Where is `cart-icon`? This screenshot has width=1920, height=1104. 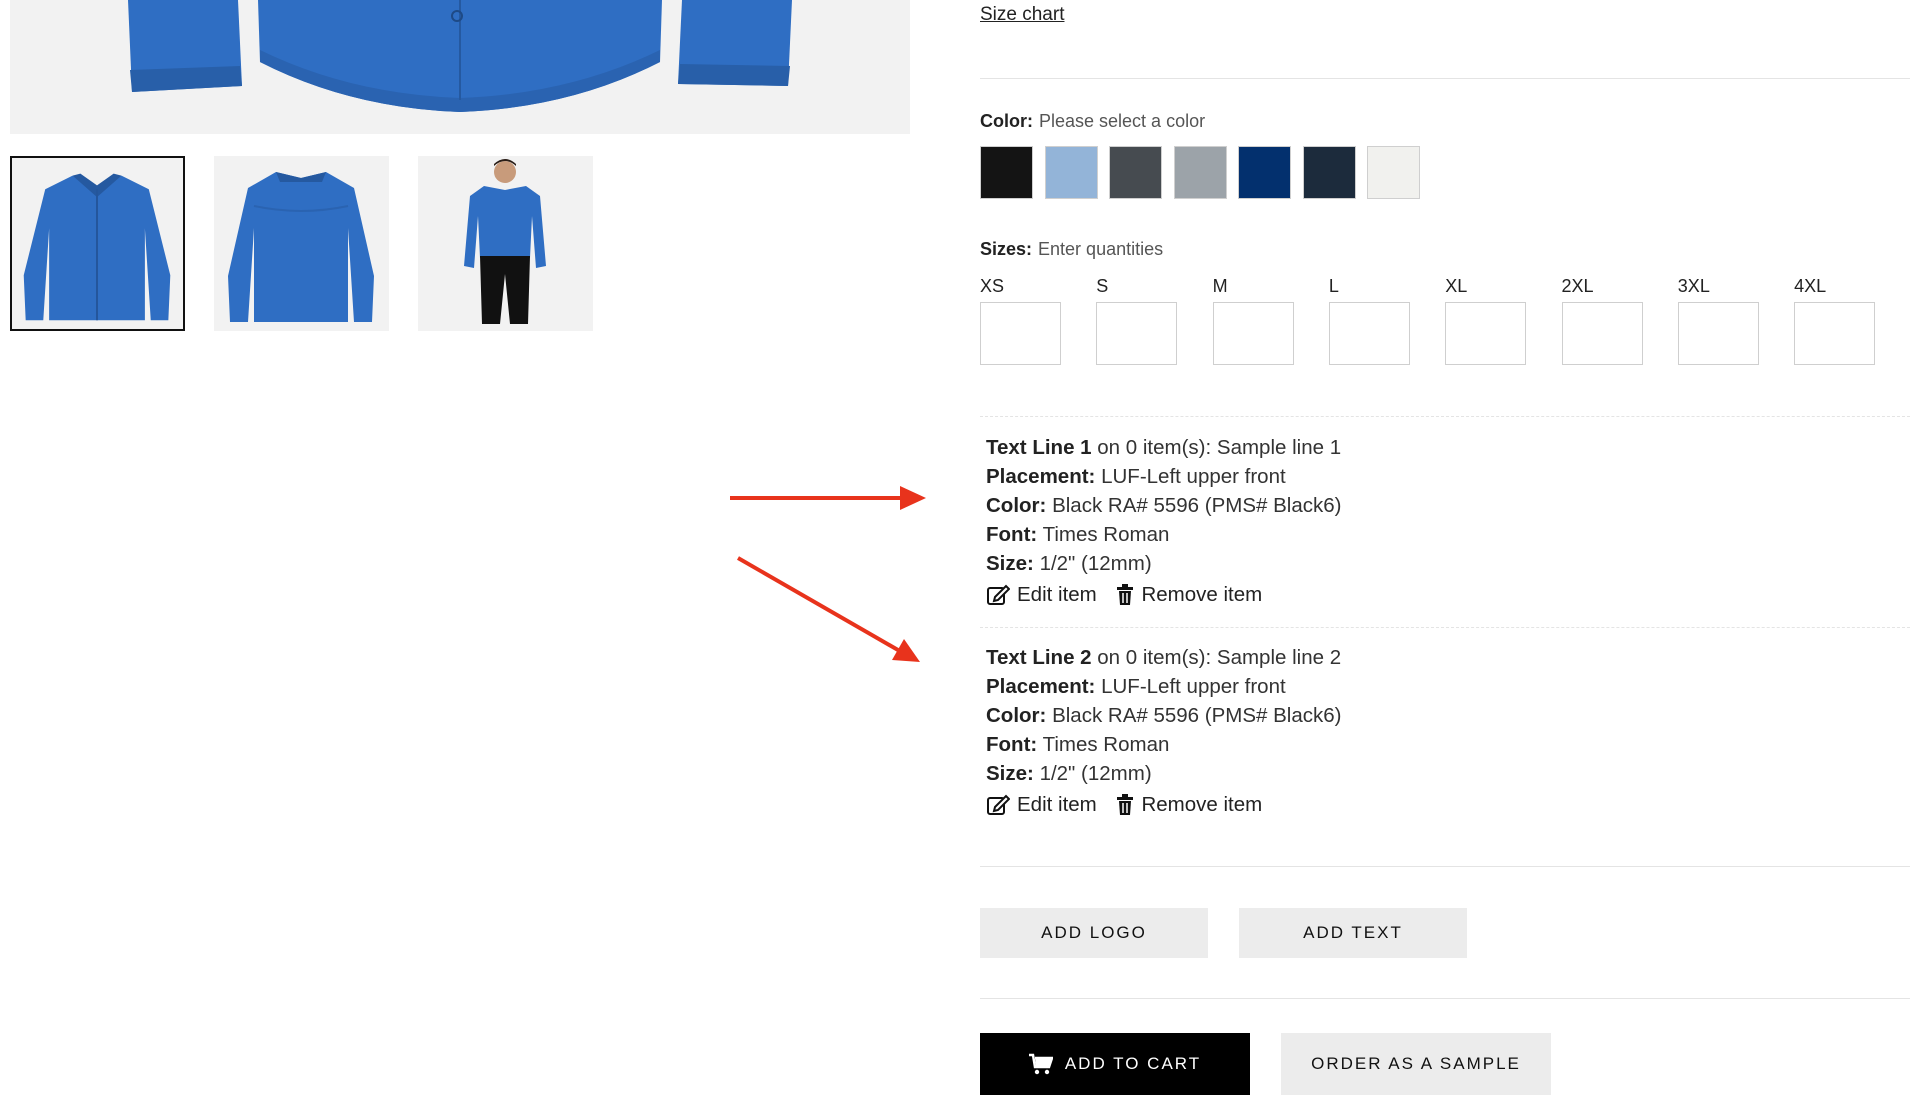 cart-icon is located at coordinates (1040, 1064).